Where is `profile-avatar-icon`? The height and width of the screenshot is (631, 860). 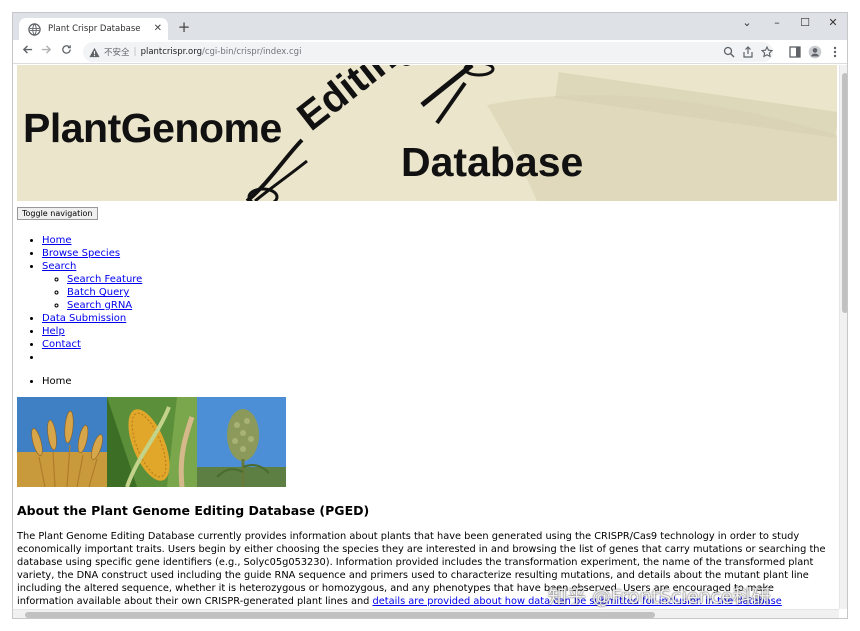 profile-avatar-icon is located at coordinates (815, 52).